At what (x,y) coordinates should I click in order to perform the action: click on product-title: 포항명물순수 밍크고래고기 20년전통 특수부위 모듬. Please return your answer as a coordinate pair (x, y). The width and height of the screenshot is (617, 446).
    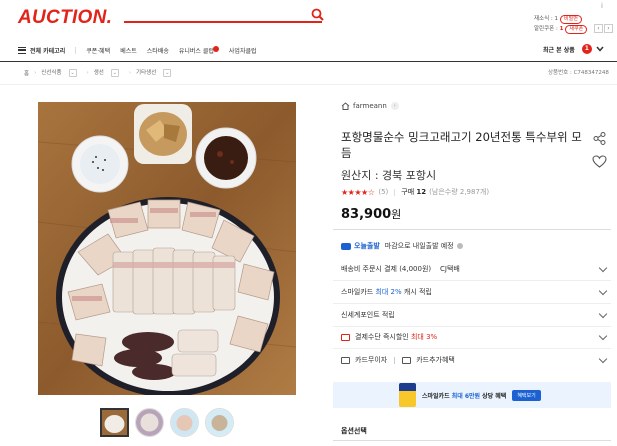
    Looking at the image, I should click on (461, 145).